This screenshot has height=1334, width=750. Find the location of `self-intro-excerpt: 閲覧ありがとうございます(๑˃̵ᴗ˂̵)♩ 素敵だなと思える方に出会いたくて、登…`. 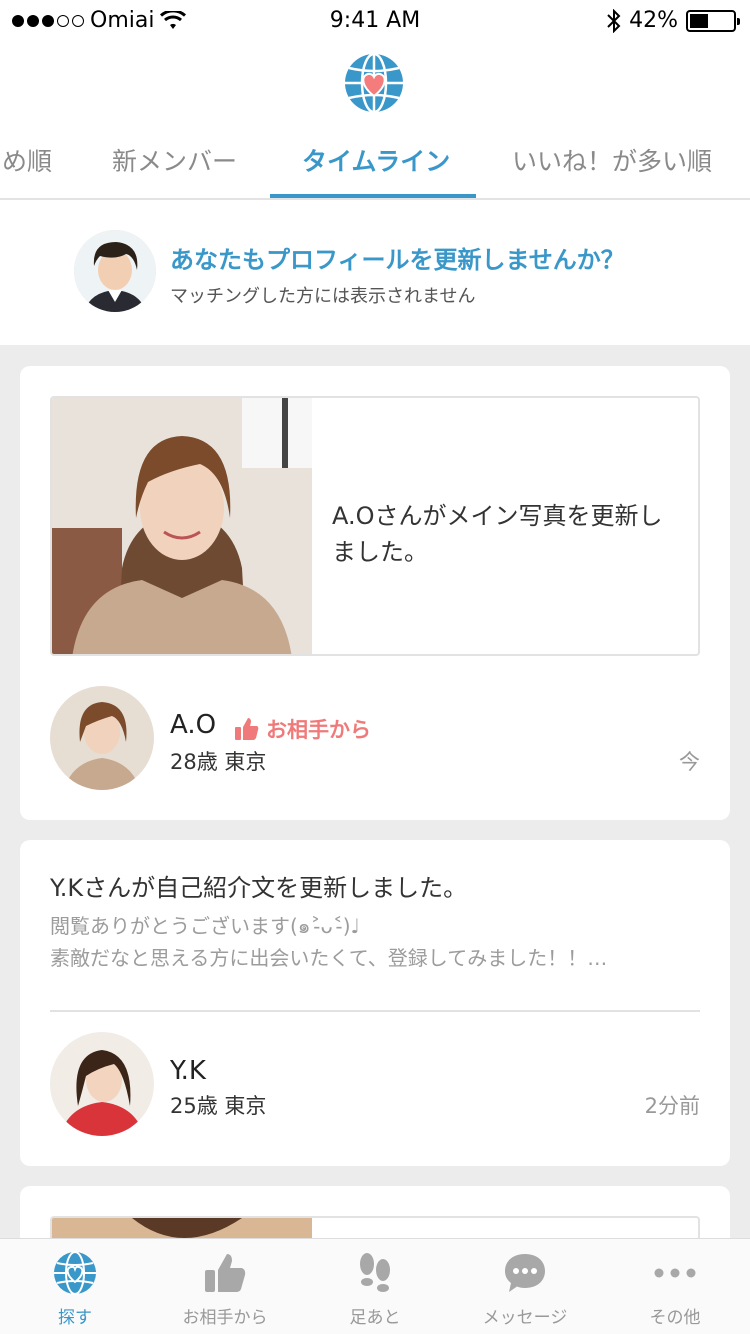

self-intro-excerpt: 閲覧ありがとうございます(๑˃̵ᴗ˂̵)♩ 素敵だなと思える方に出会いたくて、登… is located at coordinates (375, 942).